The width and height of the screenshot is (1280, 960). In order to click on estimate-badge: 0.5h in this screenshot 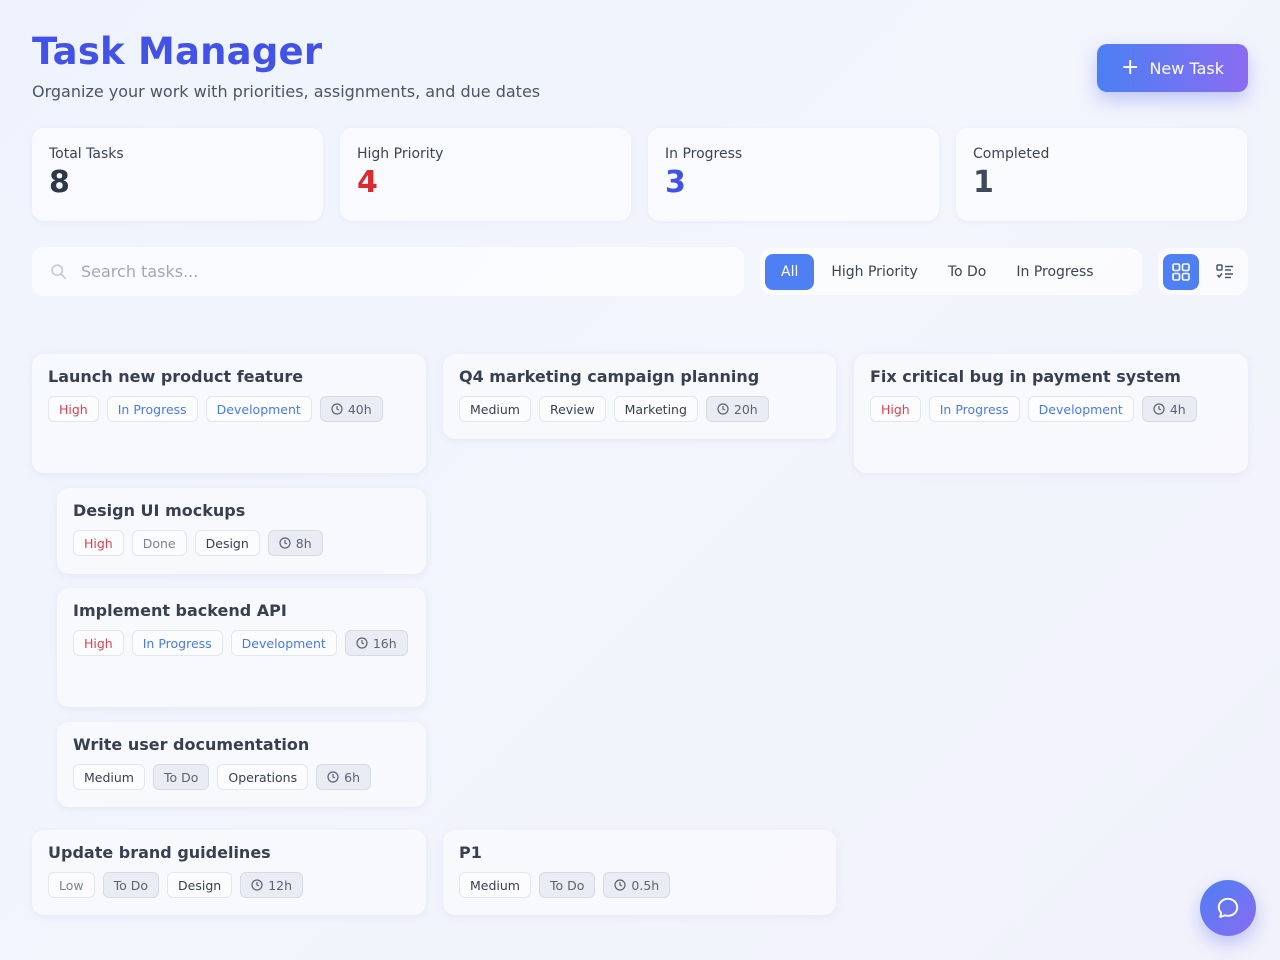, I will do `click(637, 885)`.